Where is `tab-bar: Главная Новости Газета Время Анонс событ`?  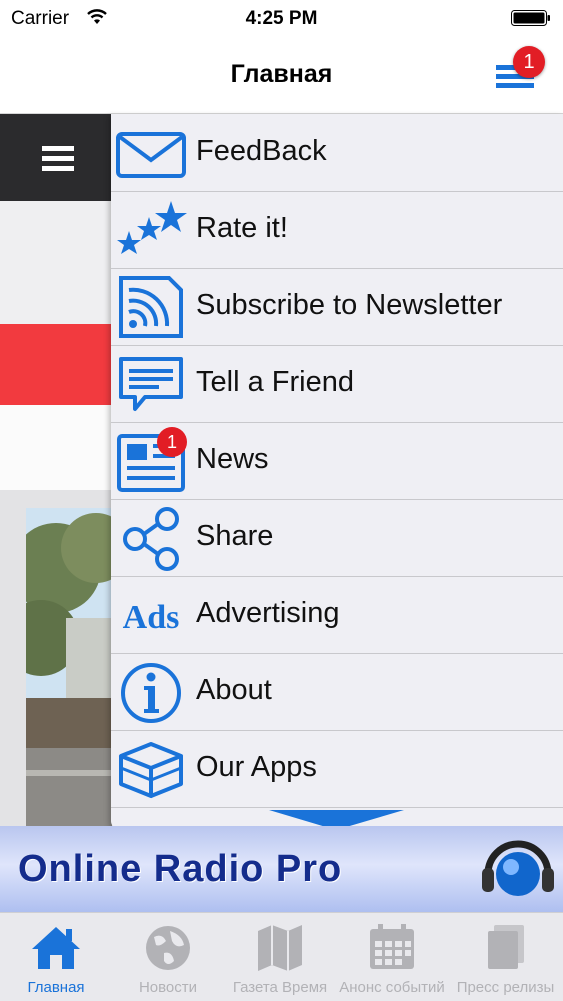
tab-bar: Главная Новости Газета Время Анонс событ is located at coordinates (281, 956).